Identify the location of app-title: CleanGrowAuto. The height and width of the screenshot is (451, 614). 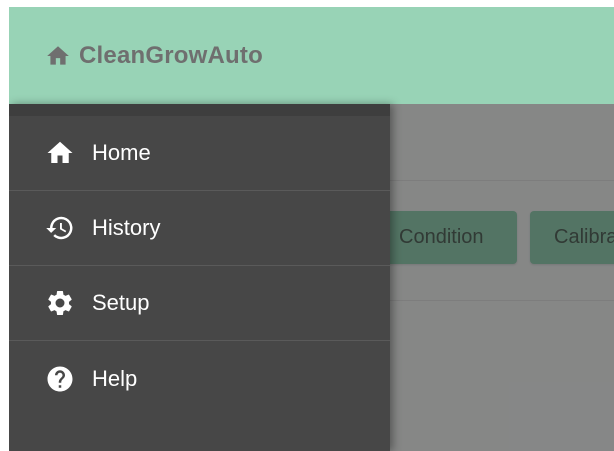
(171, 55).